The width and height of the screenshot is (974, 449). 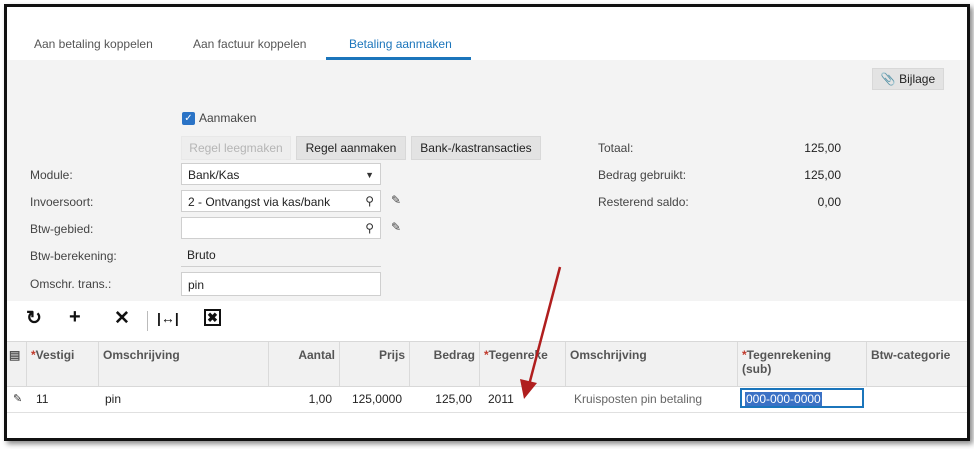 I want to click on arrow-head, so click(x=528, y=389).